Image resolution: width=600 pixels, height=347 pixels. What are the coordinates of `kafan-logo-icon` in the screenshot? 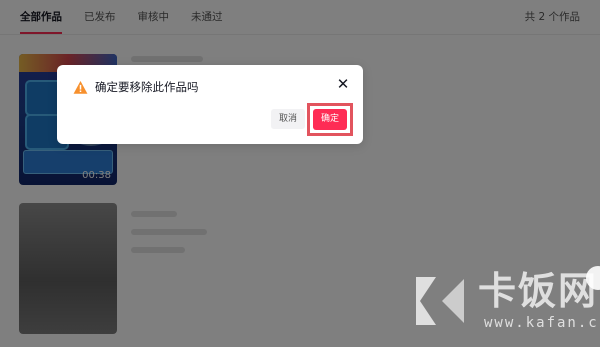 It's located at (440, 301).